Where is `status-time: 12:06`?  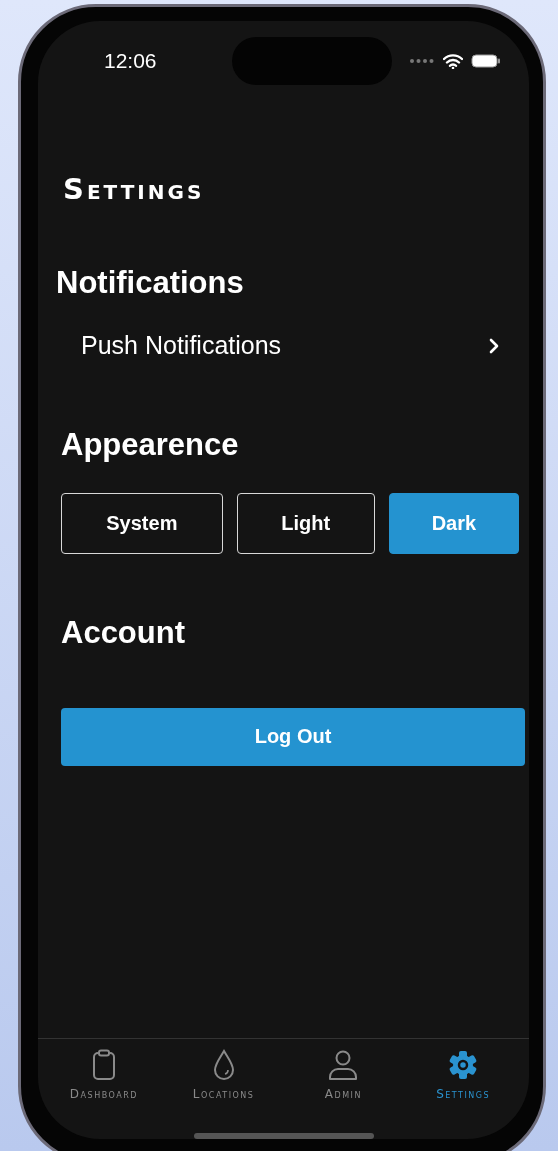 status-time: 12:06 is located at coordinates (131, 61).